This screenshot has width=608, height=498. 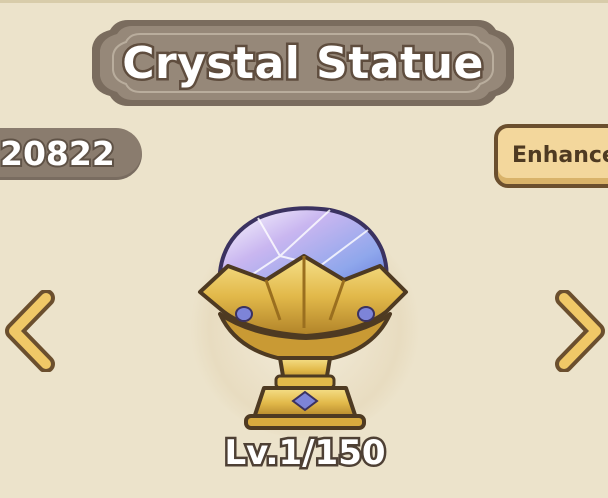 I want to click on prev-statue-button, so click(x=30, y=331).